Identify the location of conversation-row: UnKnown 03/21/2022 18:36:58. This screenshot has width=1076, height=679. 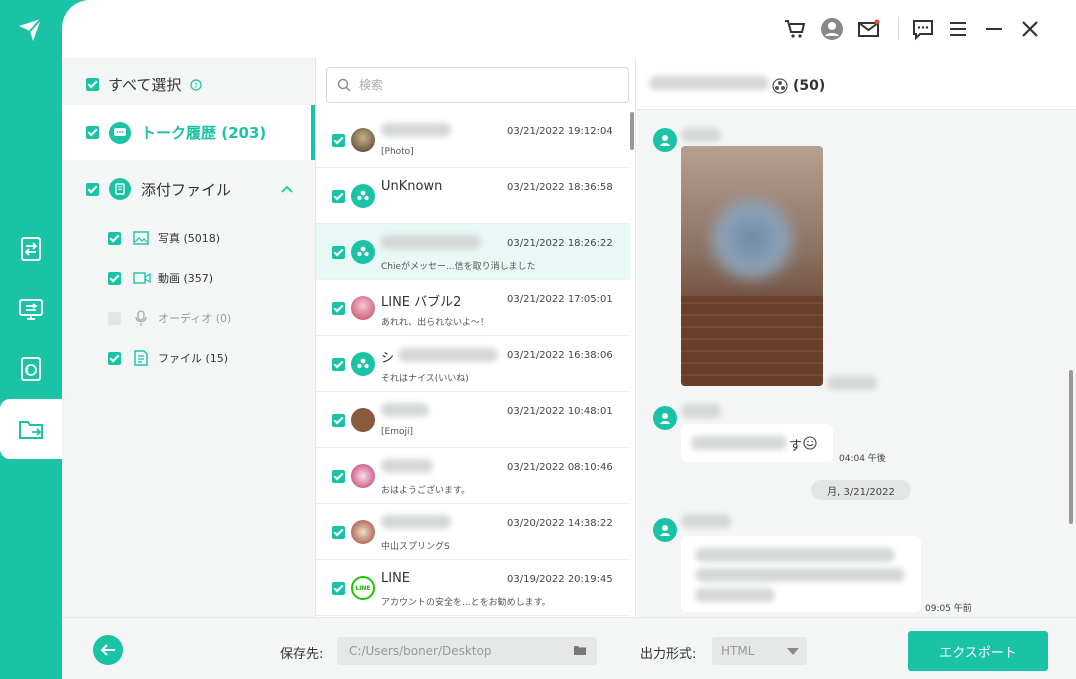
(473, 196).